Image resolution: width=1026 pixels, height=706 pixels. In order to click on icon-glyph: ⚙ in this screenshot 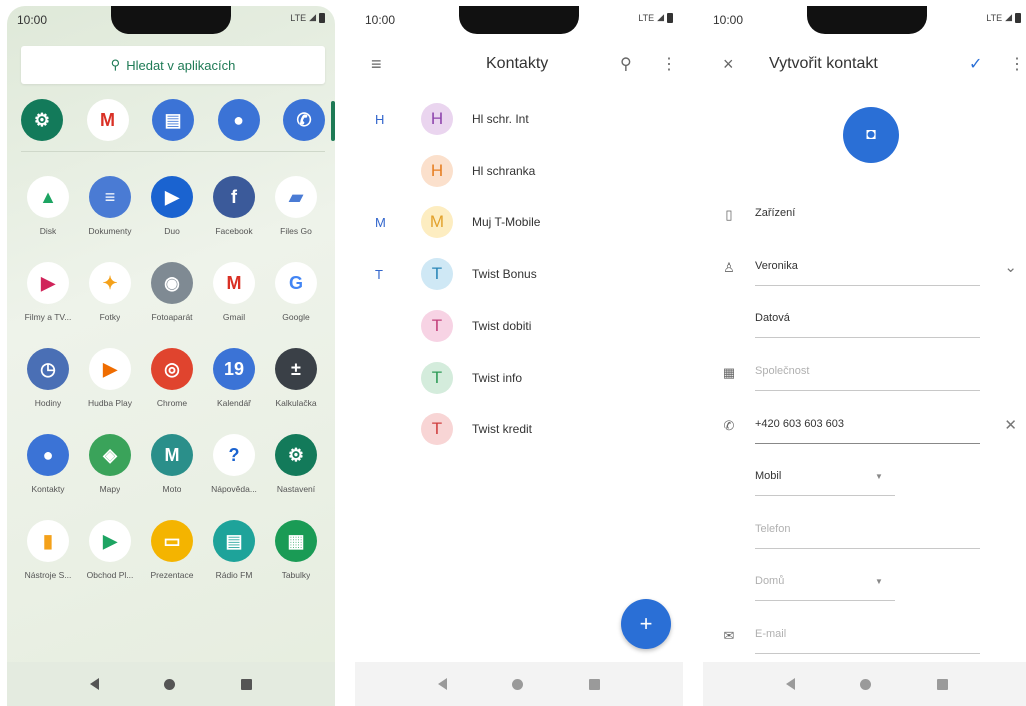, I will do `click(296, 454)`.